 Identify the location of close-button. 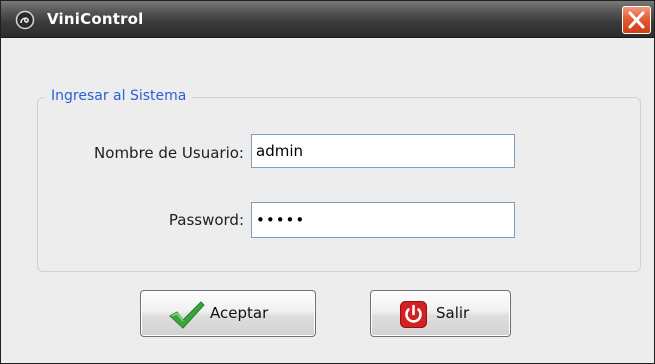
(636, 20).